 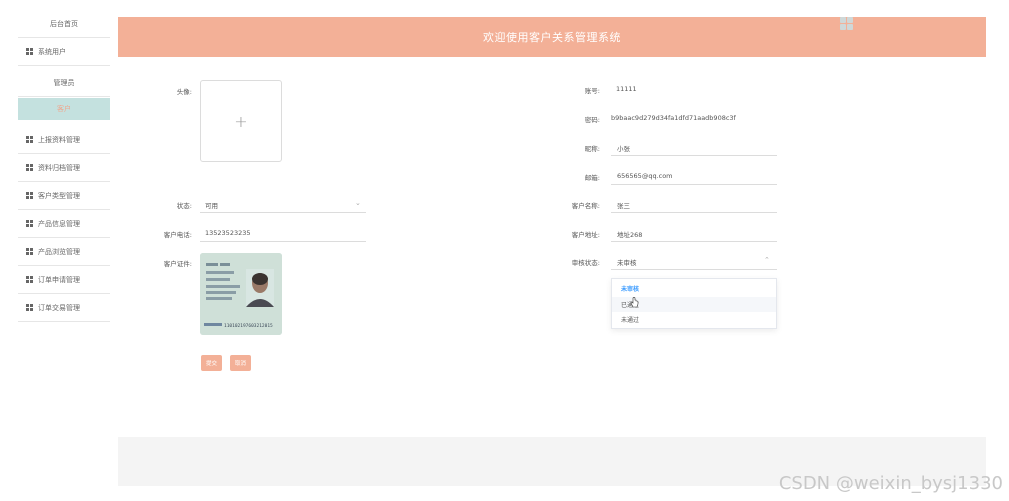 I want to click on sidebar-item-label: 资料归档管理, so click(x=59, y=167).